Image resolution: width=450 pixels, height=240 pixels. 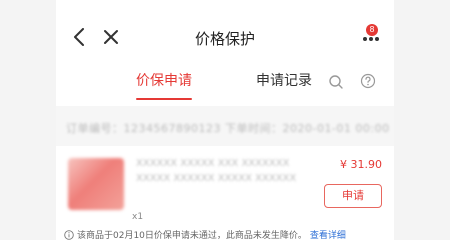 I want to click on more-button: 8, so click(x=371, y=36).